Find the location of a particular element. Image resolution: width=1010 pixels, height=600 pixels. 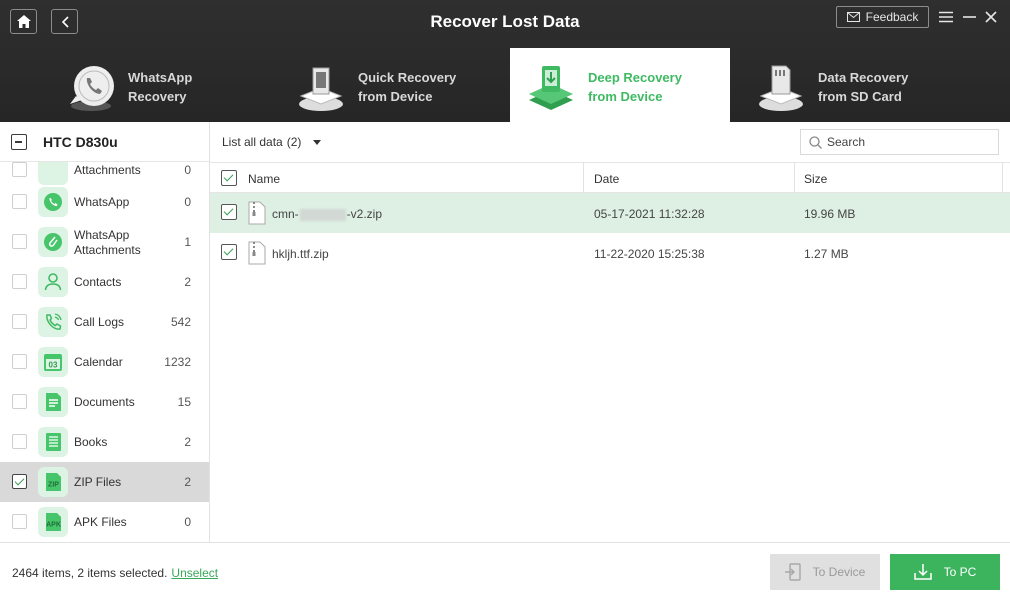

filter-count: (2) is located at coordinates (294, 142).